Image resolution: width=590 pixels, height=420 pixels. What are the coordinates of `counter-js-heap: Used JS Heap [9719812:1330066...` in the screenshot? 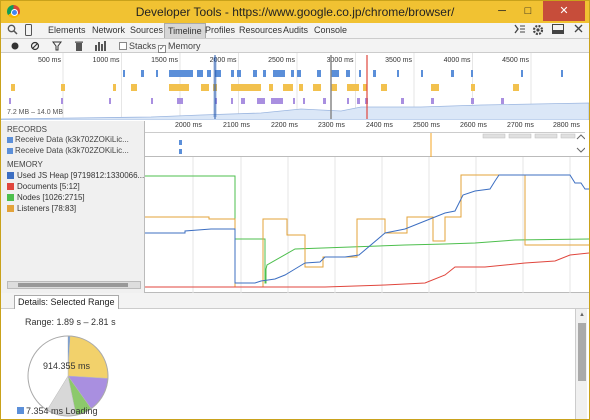 It's located at (72, 175).